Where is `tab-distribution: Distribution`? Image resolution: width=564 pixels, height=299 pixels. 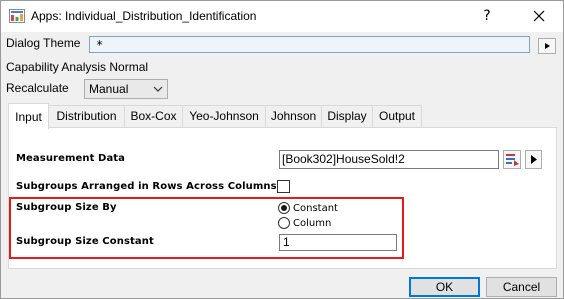
tab-distribution: Distribution is located at coordinates (86, 116).